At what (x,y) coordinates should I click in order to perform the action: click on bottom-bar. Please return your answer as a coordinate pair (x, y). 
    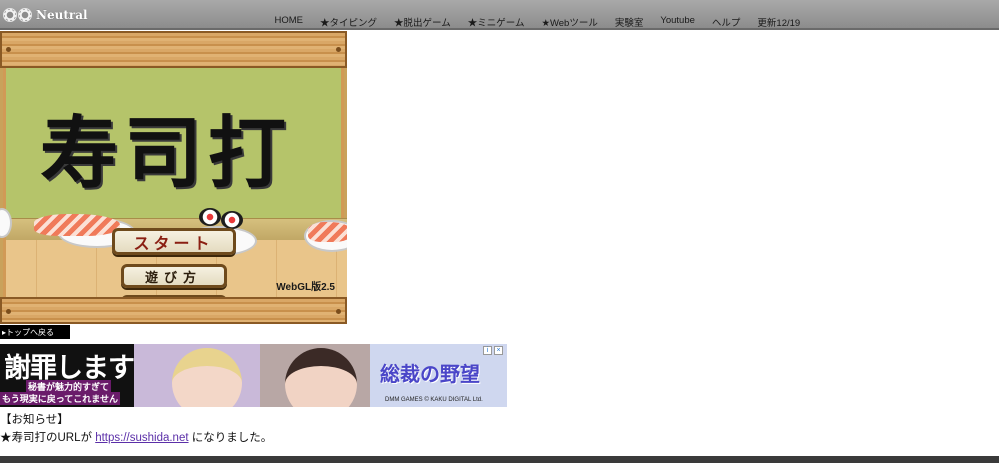
    Looking at the image, I should click on (499, 459).